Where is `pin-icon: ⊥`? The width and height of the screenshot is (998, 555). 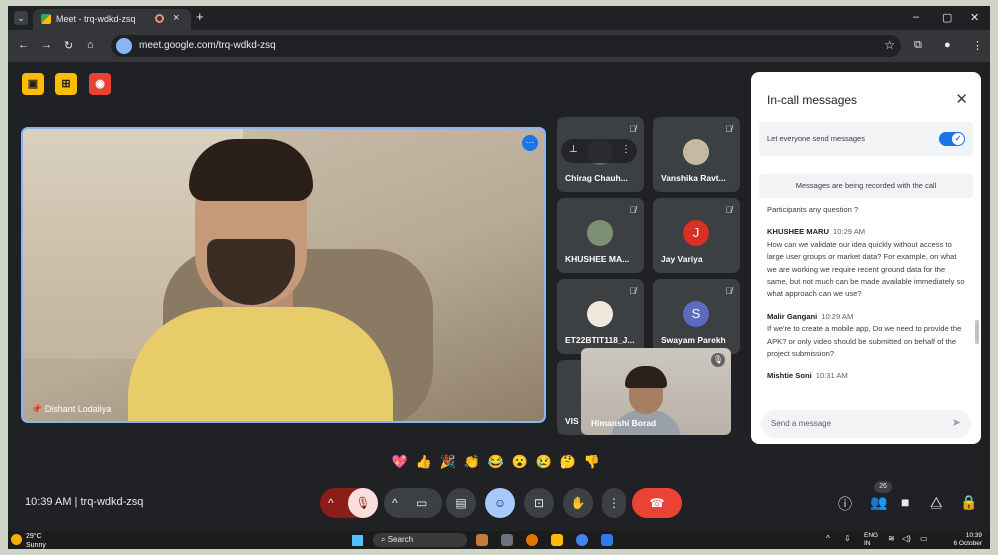
pin-icon: ⊥ is located at coordinates (573, 149).